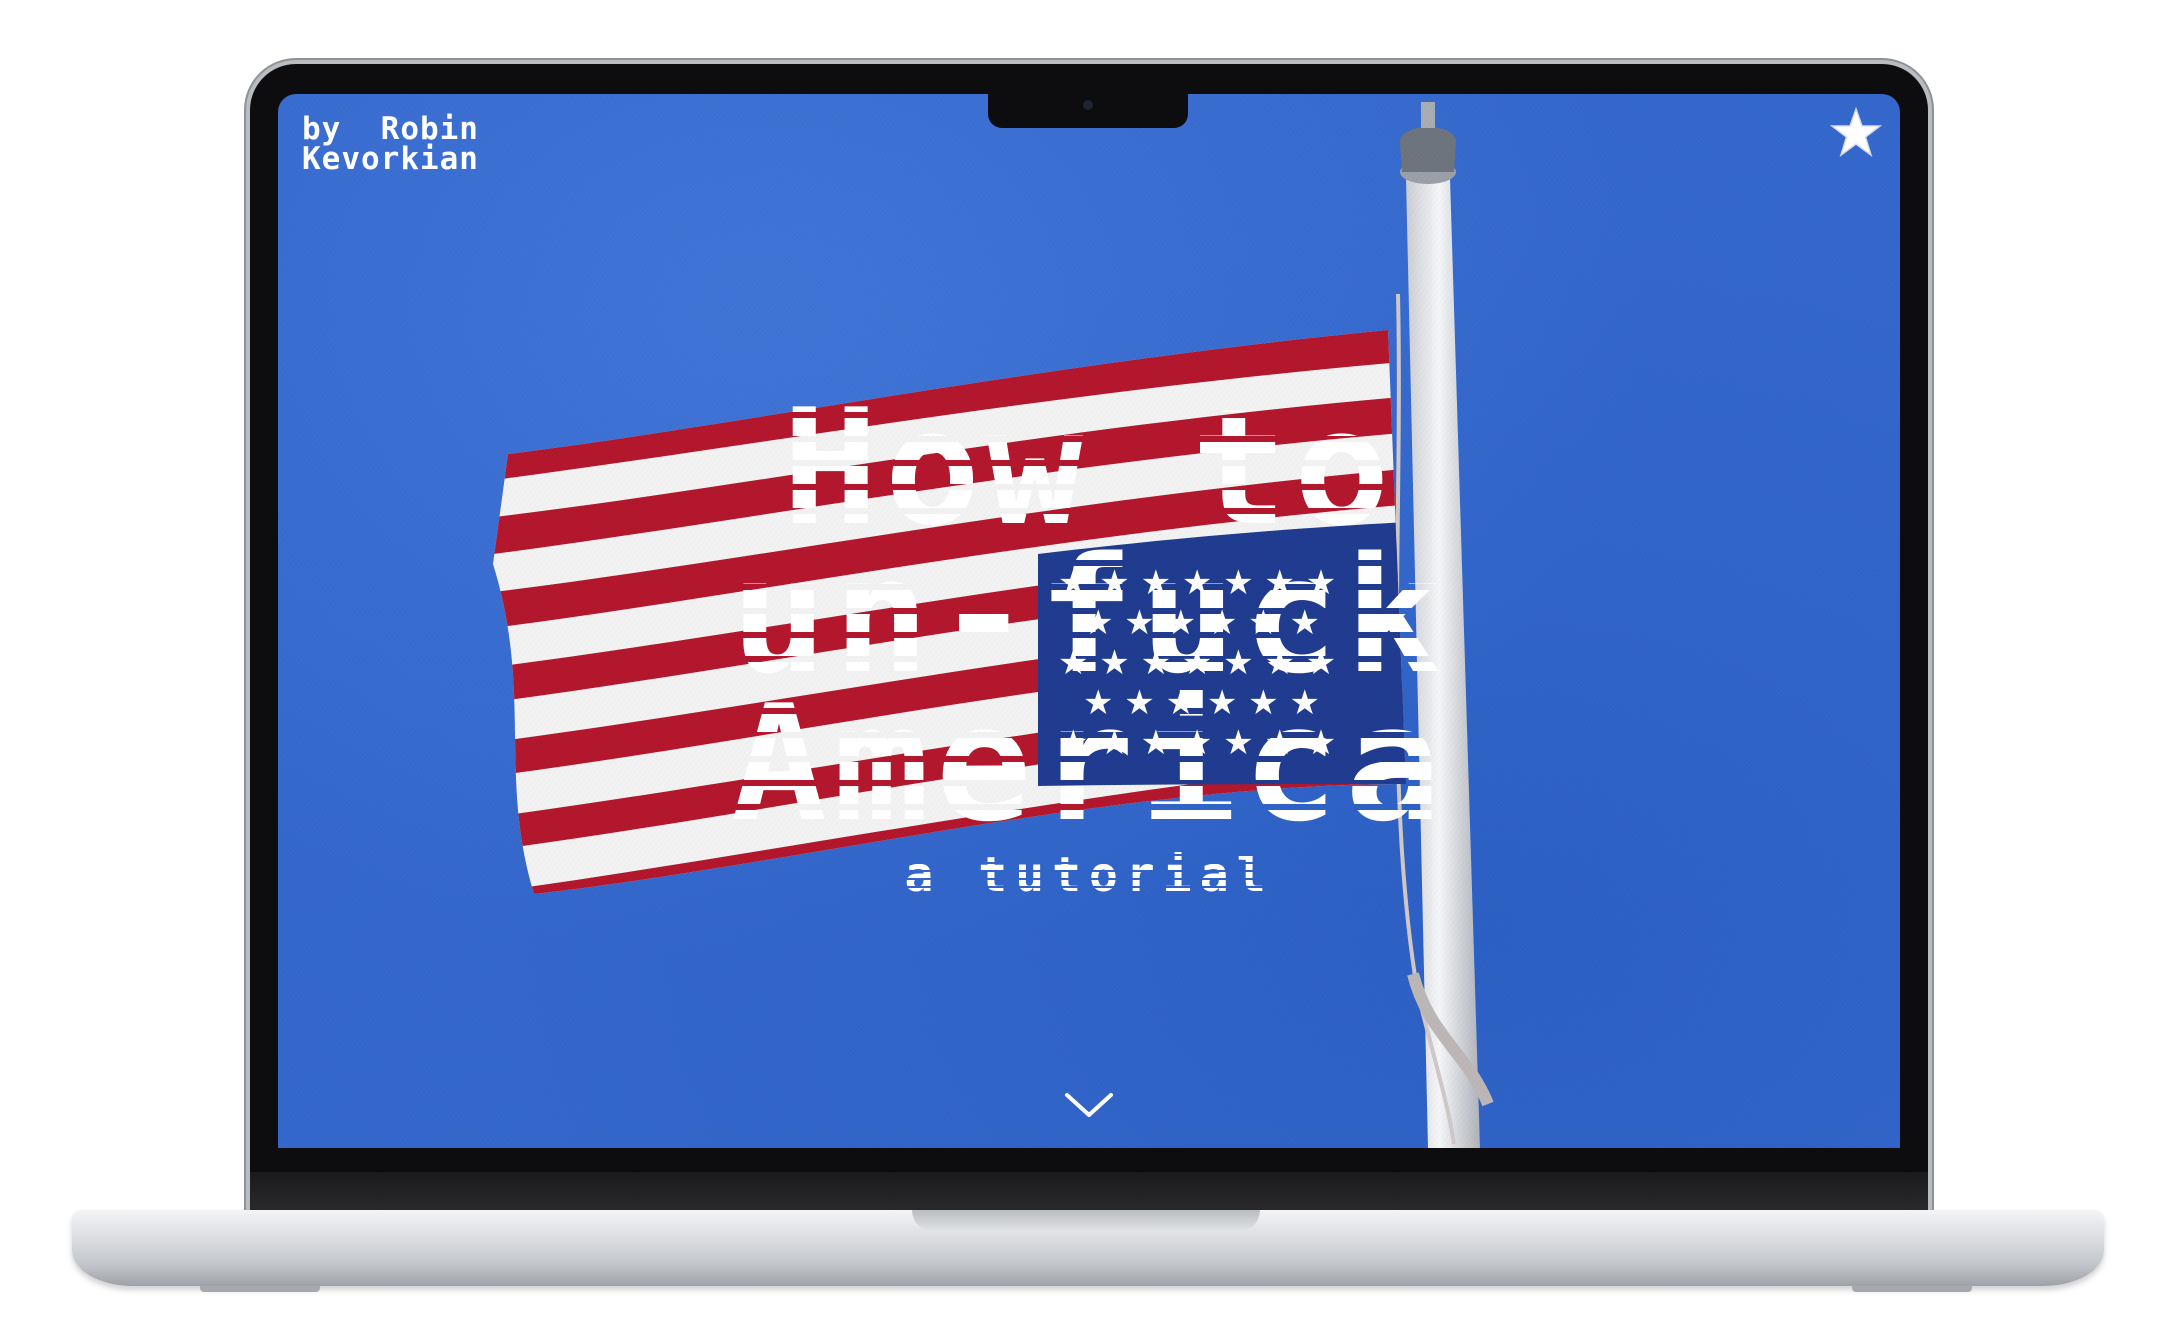  I want to click on chevron-down-icon, so click(1089, 1105).